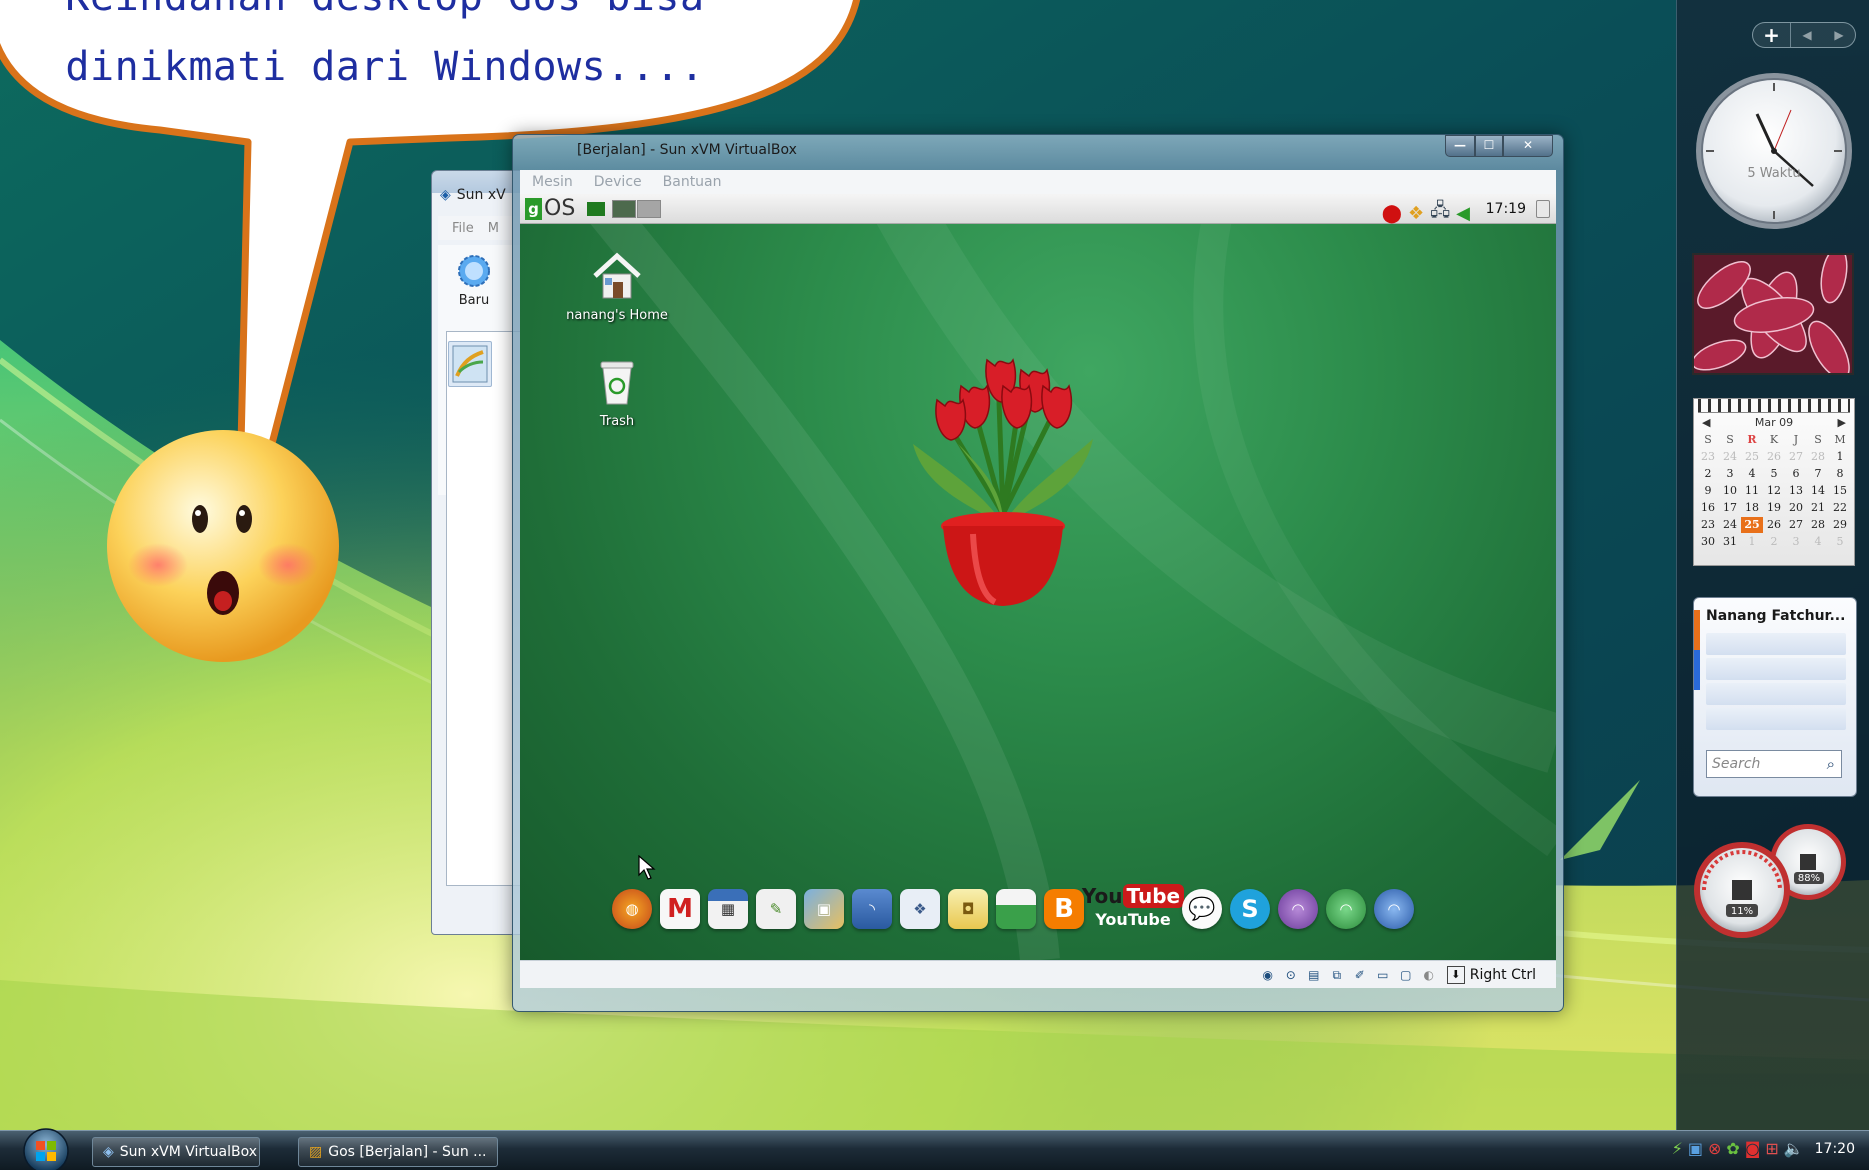  Describe the element at coordinates (617, 393) in the screenshot. I see `desktop-icon-trash: Trash` at that location.